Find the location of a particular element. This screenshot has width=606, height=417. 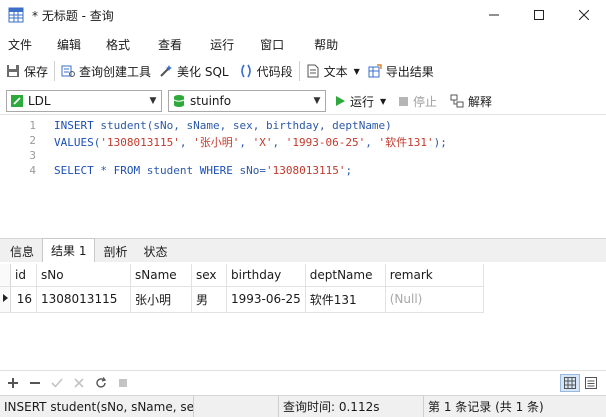

app-icon is located at coordinates (16, 15).